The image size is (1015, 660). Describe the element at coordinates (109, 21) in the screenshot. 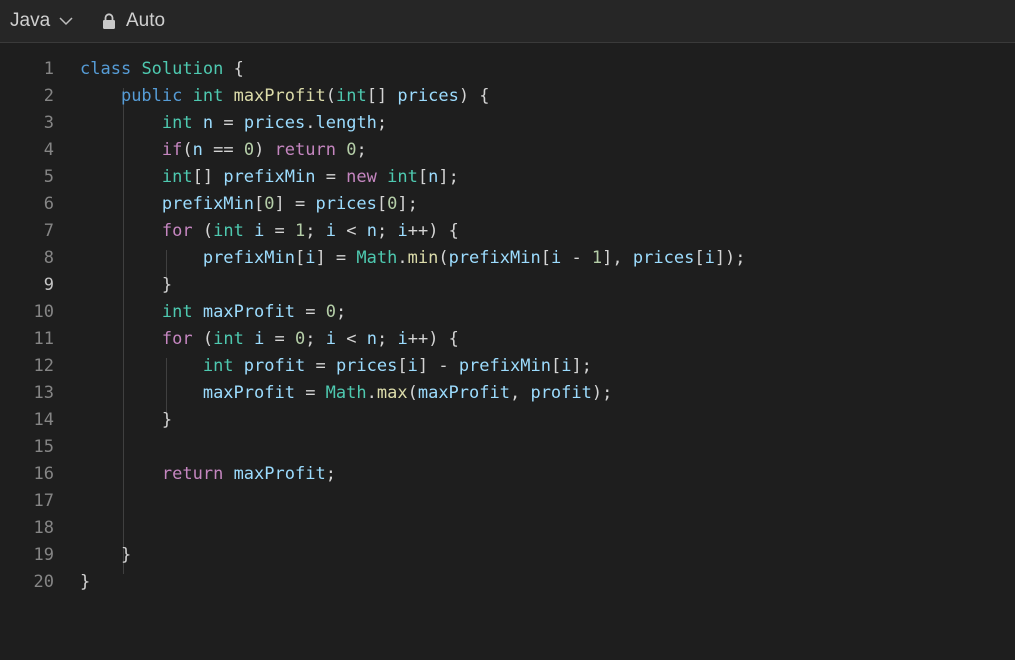

I see `lock-icon` at that location.